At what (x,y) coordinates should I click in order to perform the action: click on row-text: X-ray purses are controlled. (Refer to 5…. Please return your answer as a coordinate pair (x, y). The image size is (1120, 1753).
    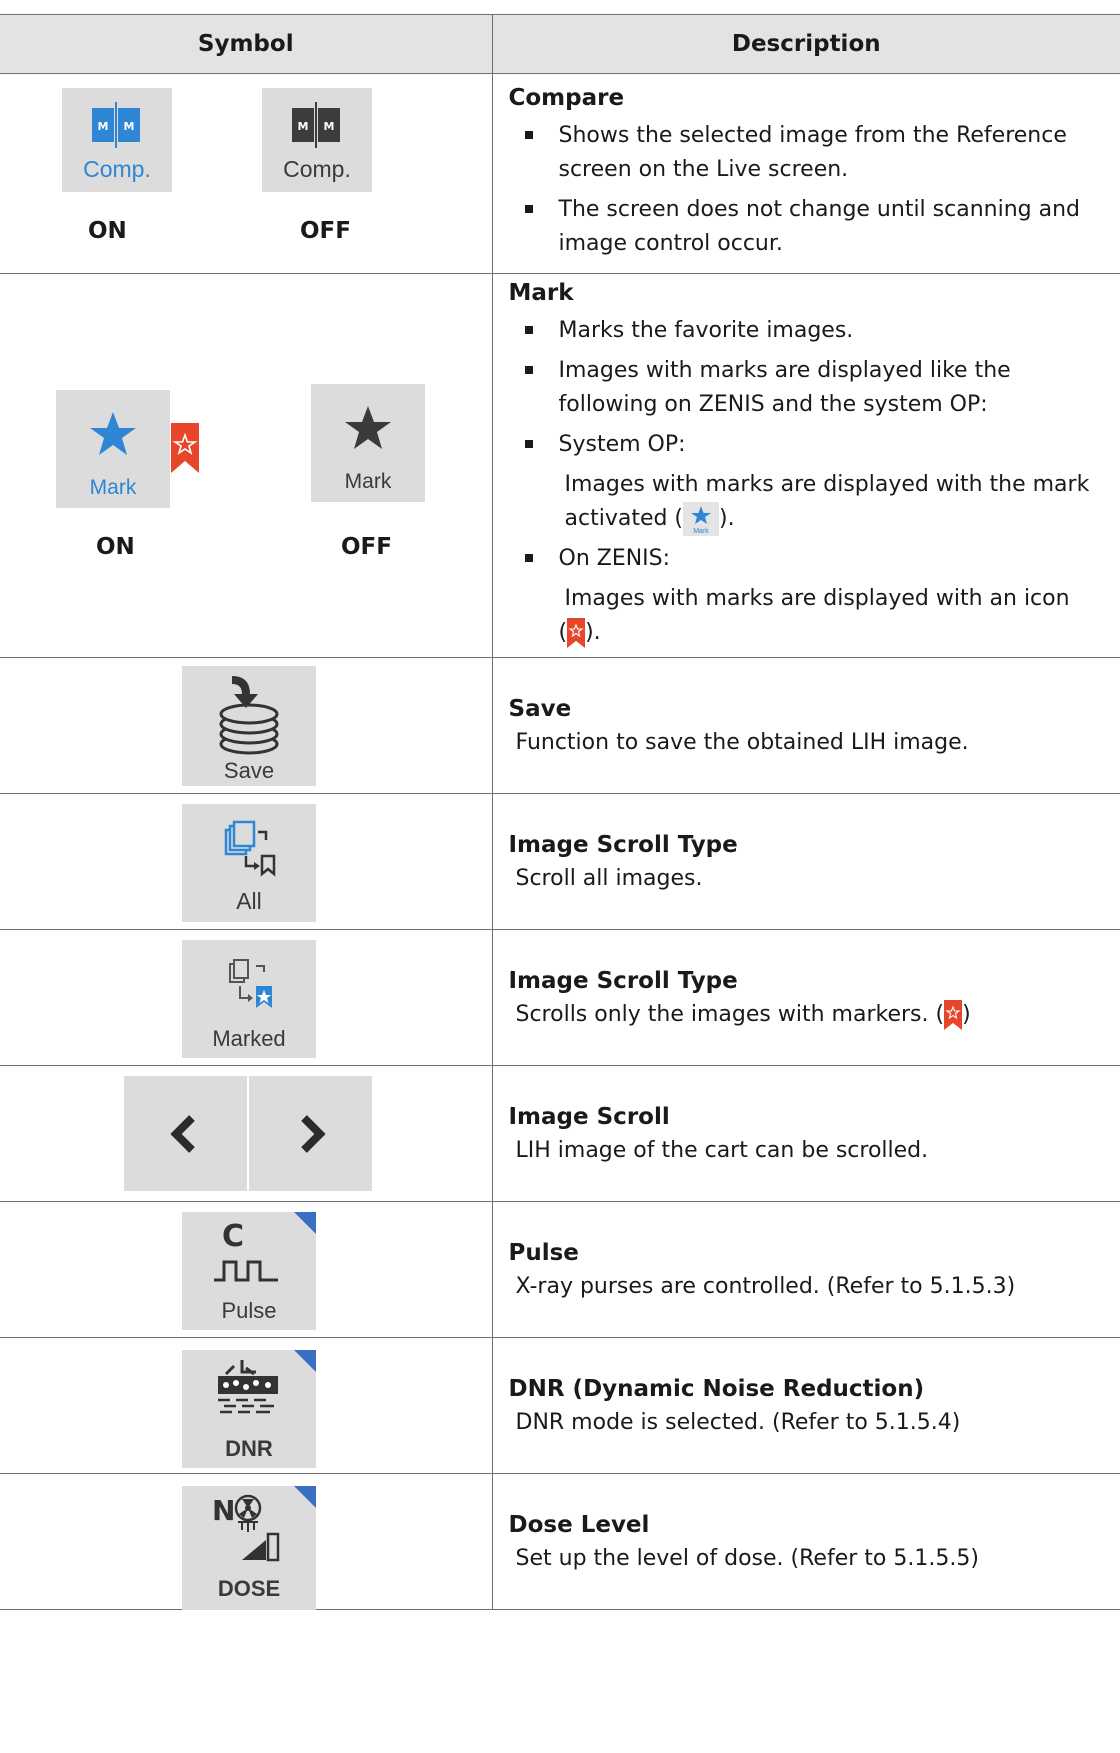
    Looking at the image, I should click on (765, 1286).